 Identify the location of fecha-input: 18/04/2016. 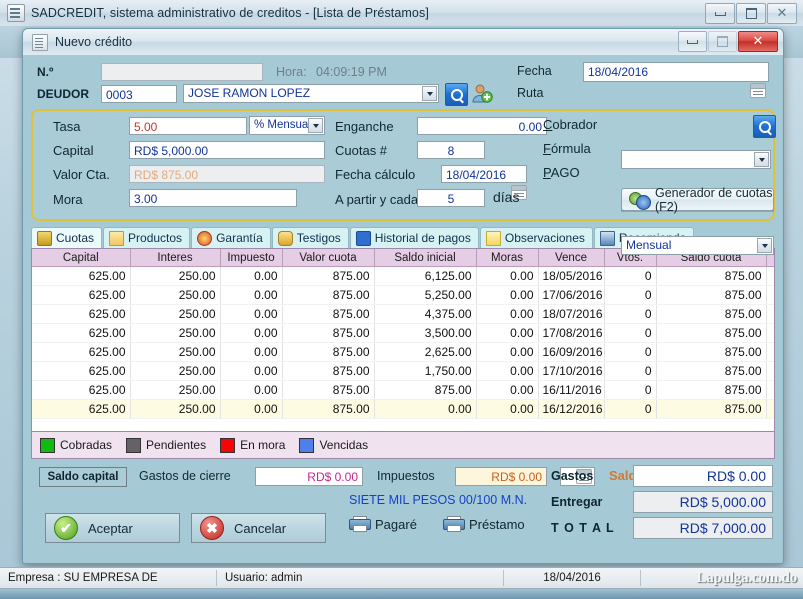
(676, 72).